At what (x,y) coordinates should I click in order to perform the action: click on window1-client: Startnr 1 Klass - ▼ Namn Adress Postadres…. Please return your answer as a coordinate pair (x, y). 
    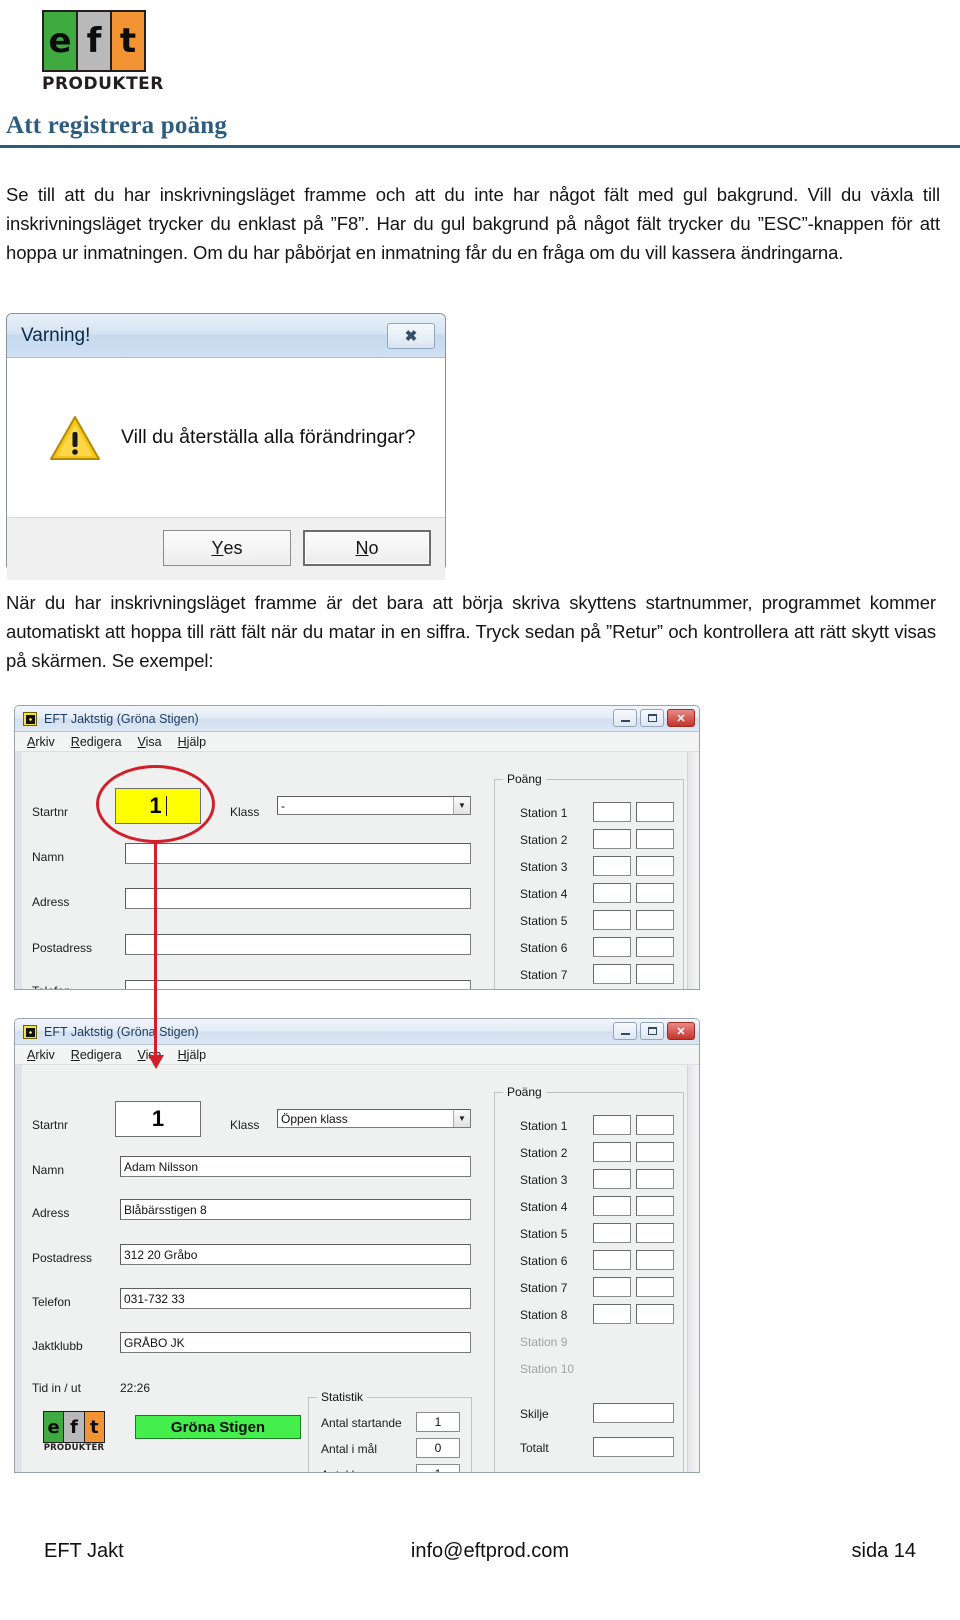
    Looking at the image, I should click on (357, 870).